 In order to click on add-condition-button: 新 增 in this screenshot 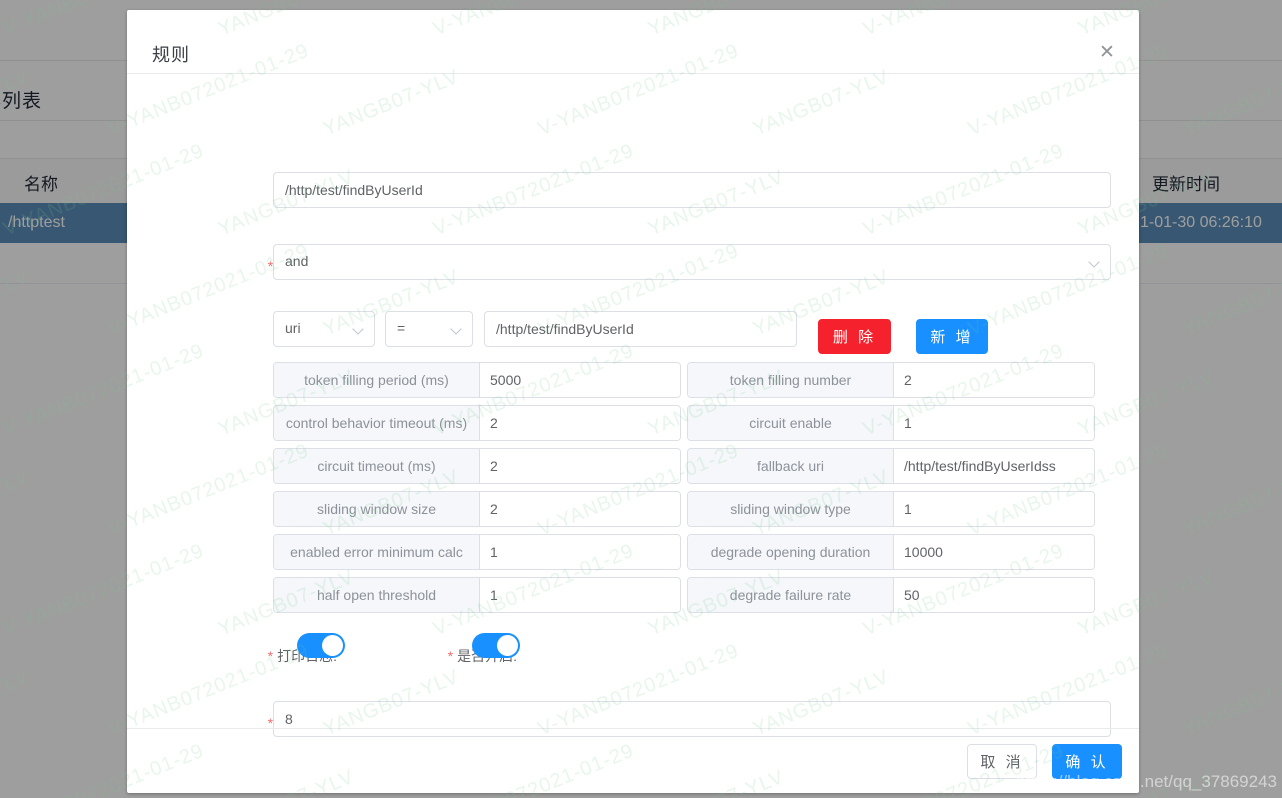, I will do `click(952, 336)`.